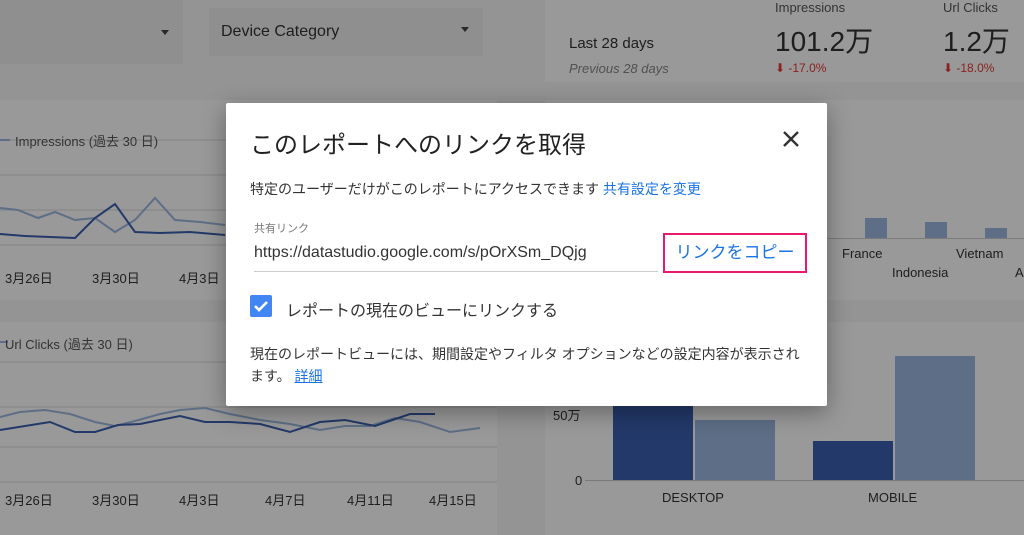  I want to click on copy-link-button: リンクをコピー, so click(735, 253).